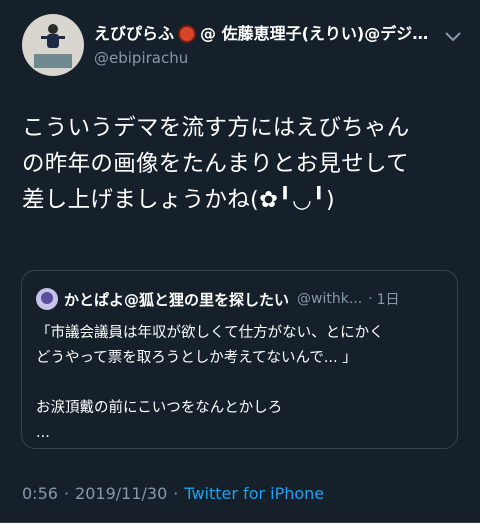 This screenshot has height=523, width=480. What do you see at coordinates (453, 37) in the screenshot?
I see `chevron-down-icon` at bounding box center [453, 37].